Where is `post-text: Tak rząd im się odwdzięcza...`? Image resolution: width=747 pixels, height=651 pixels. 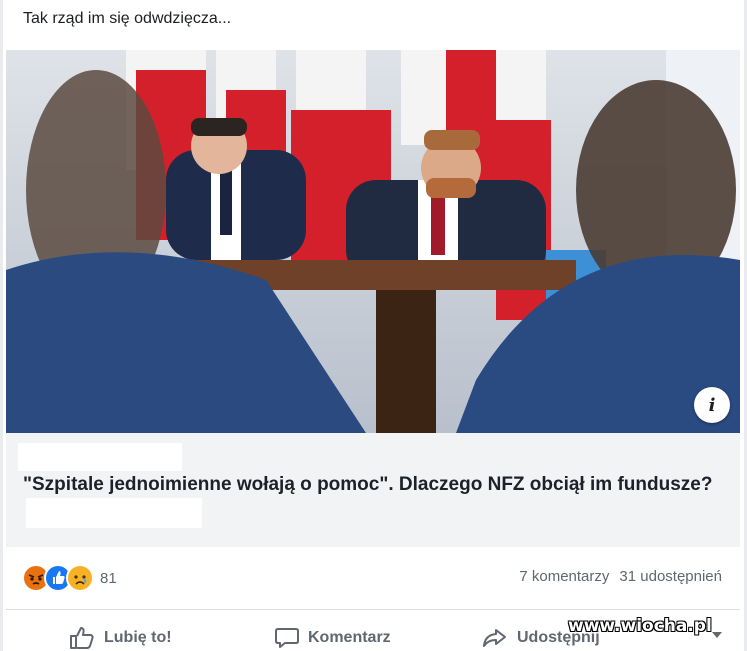
post-text: Tak rząd im się odwdzięcza... is located at coordinates (127, 18).